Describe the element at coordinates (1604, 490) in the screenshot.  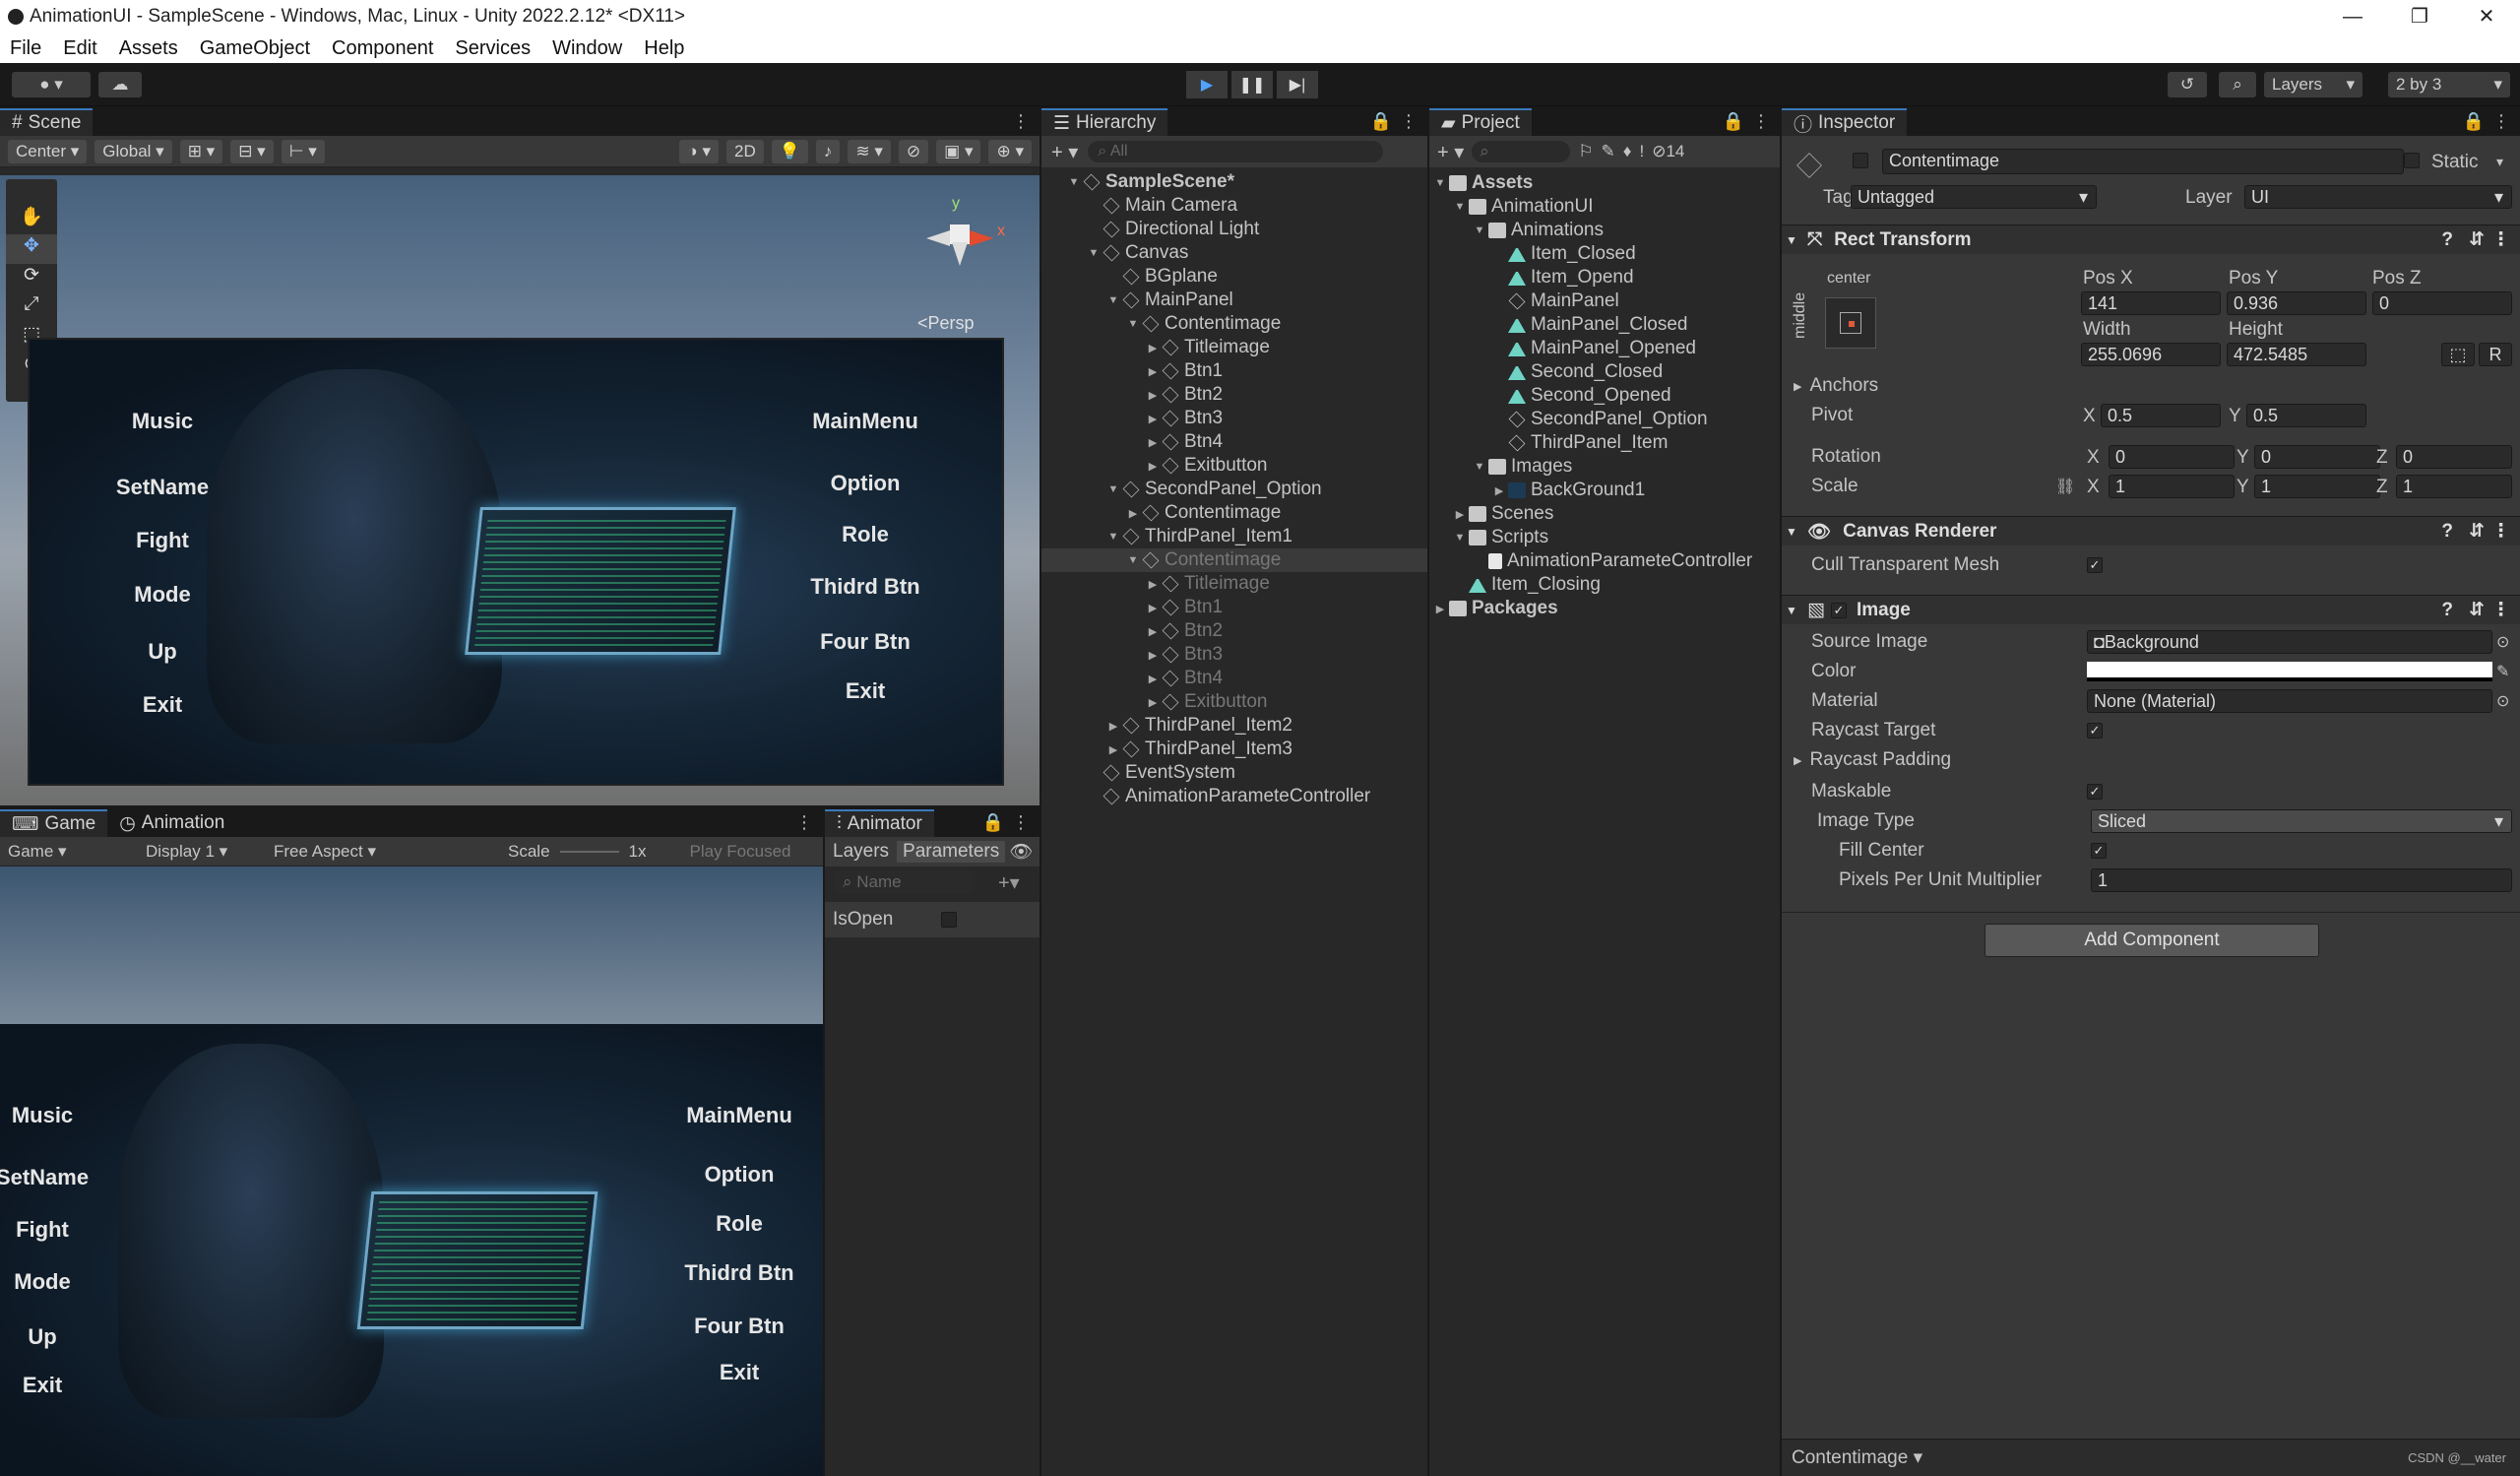
I see `tree-row: ▶ BackGround1` at that location.